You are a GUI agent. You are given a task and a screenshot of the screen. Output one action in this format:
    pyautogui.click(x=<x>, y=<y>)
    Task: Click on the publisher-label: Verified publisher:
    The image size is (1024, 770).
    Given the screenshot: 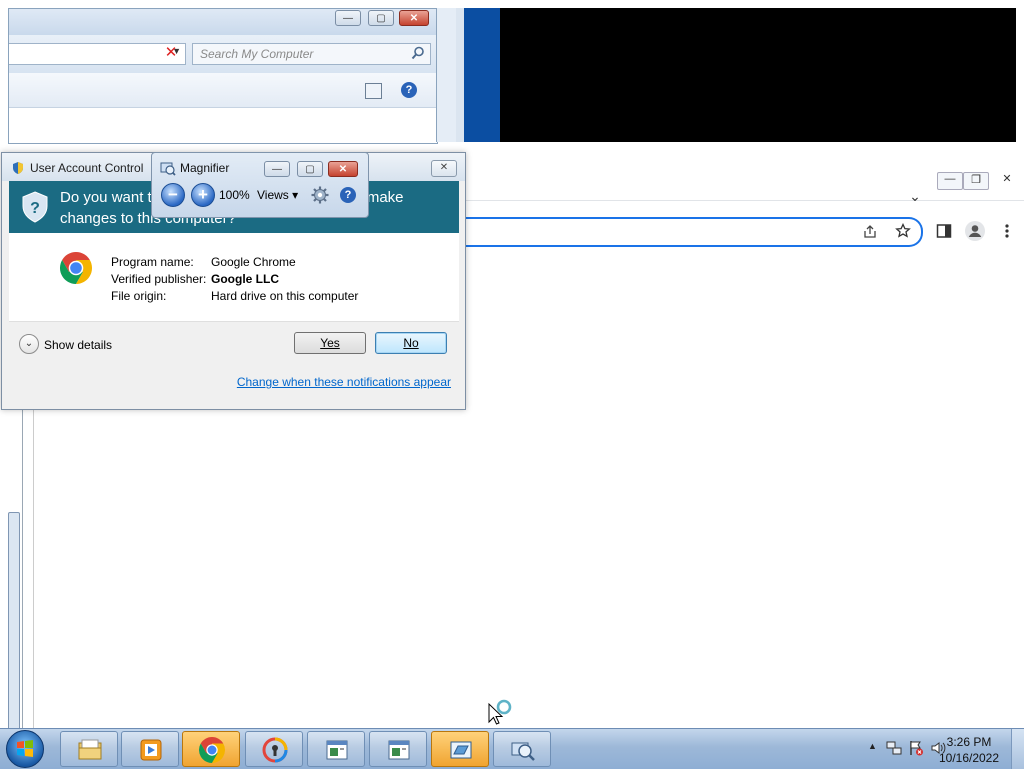 What is the action you would take?
    pyautogui.click(x=159, y=279)
    